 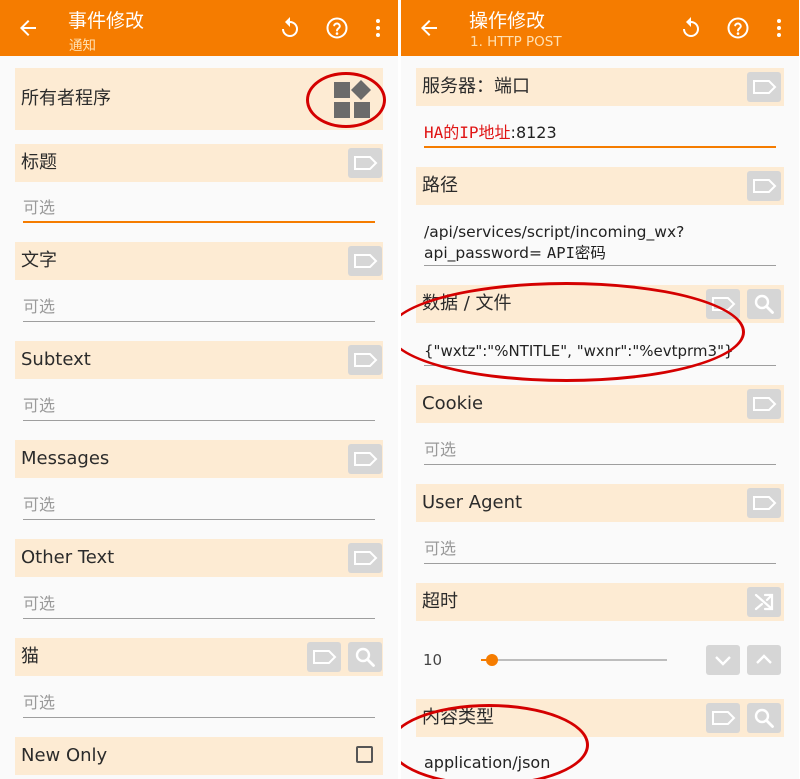 I want to click on text-tag-button, so click(x=365, y=261).